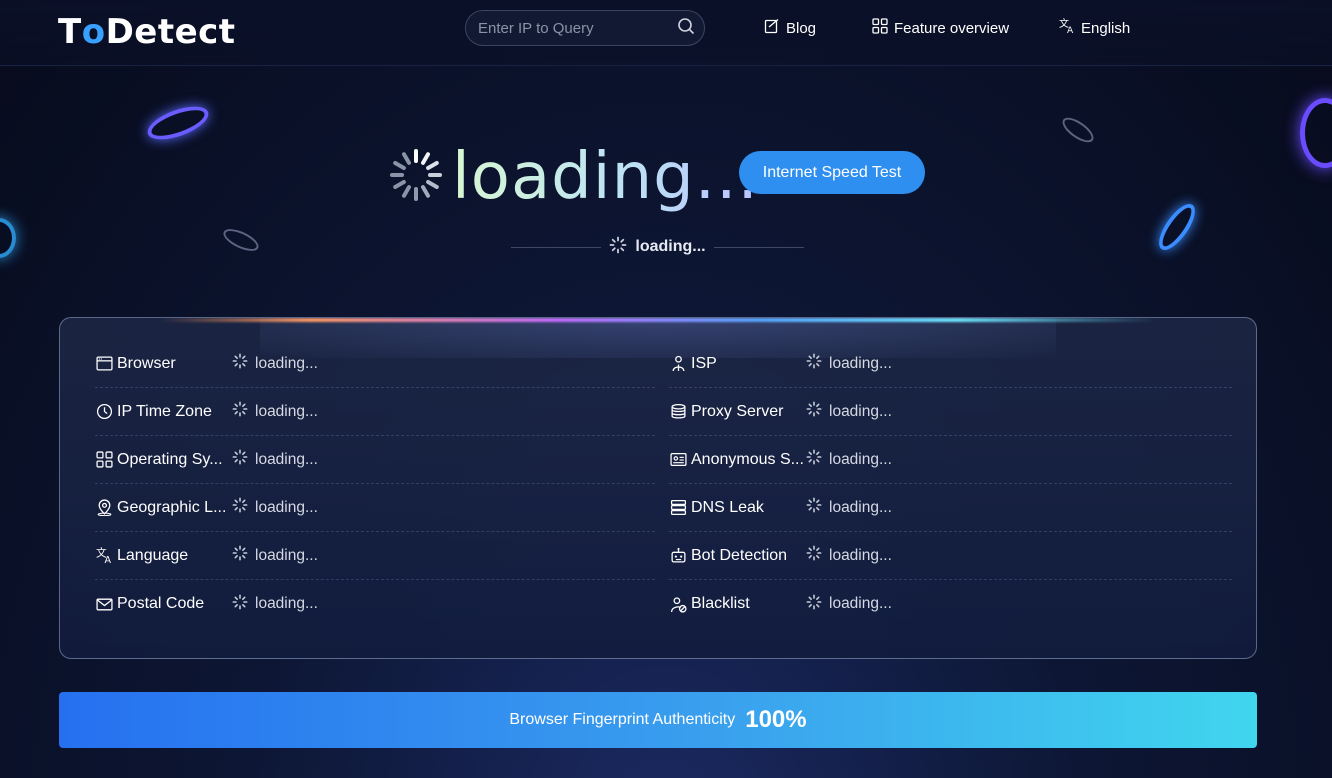  I want to click on info-label: ISP, so click(704, 363).